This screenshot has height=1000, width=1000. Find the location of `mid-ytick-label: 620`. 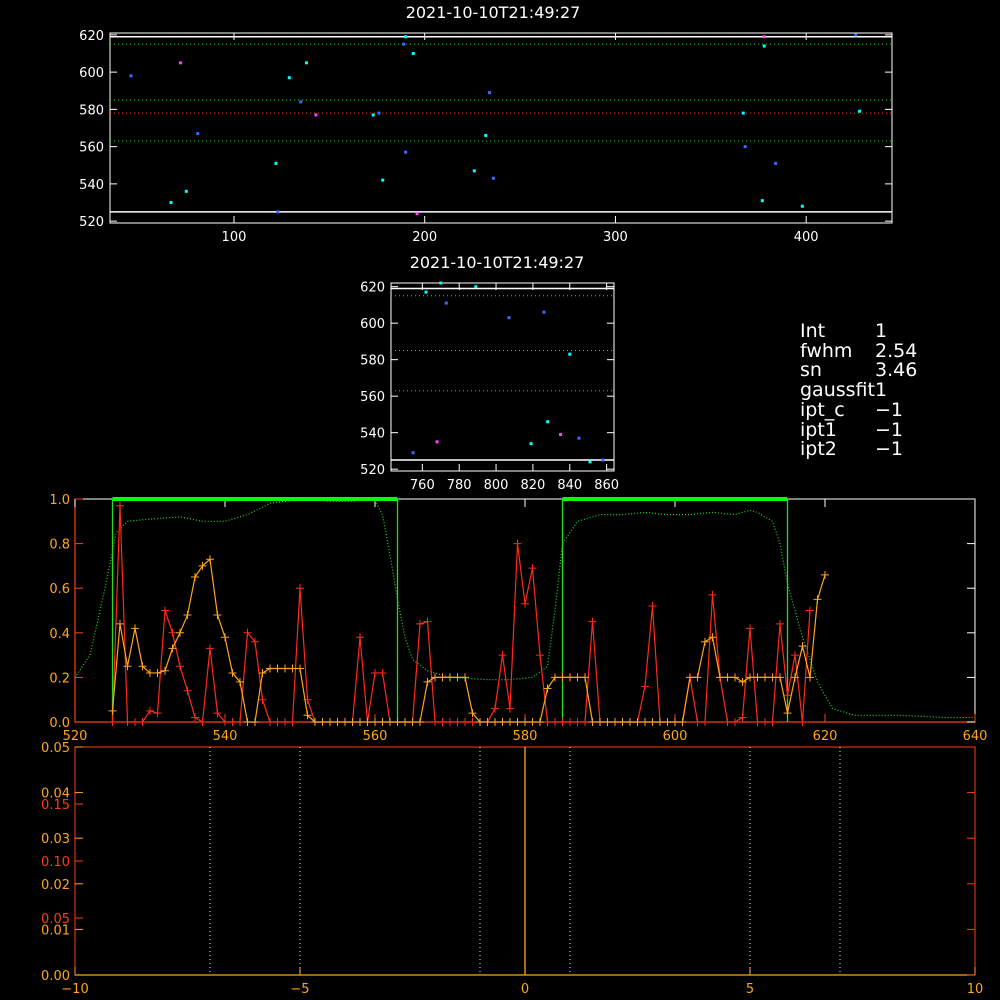

mid-ytick-label: 620 is located at coordinates (372, 288).